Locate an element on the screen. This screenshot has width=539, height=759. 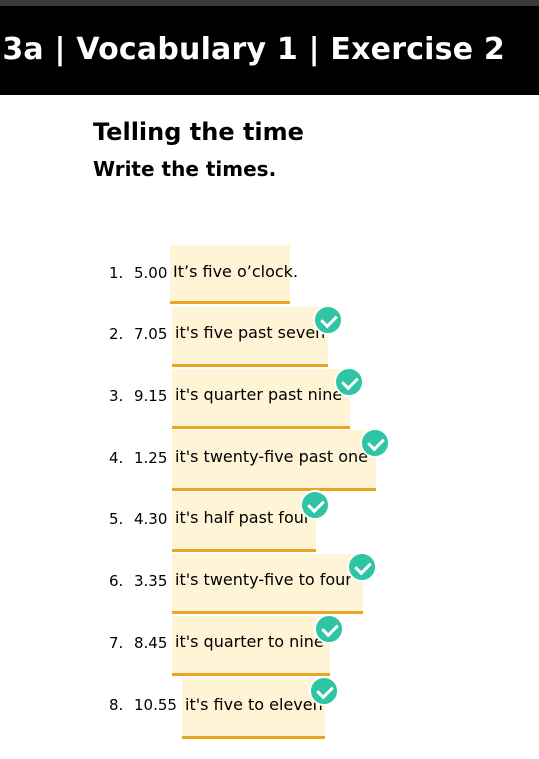
exercise-title: Telling the time is located at coordinates (198, 132).